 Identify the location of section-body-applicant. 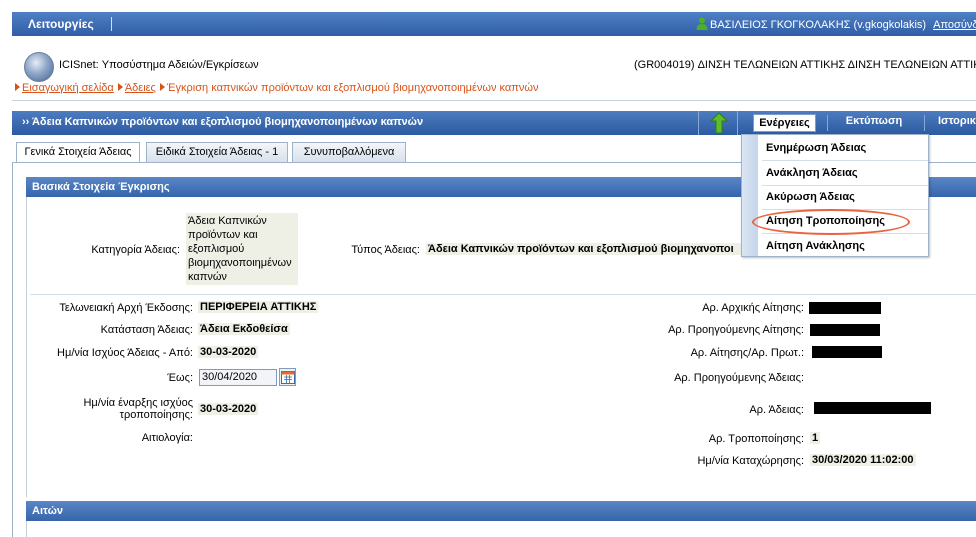
(501, 529).